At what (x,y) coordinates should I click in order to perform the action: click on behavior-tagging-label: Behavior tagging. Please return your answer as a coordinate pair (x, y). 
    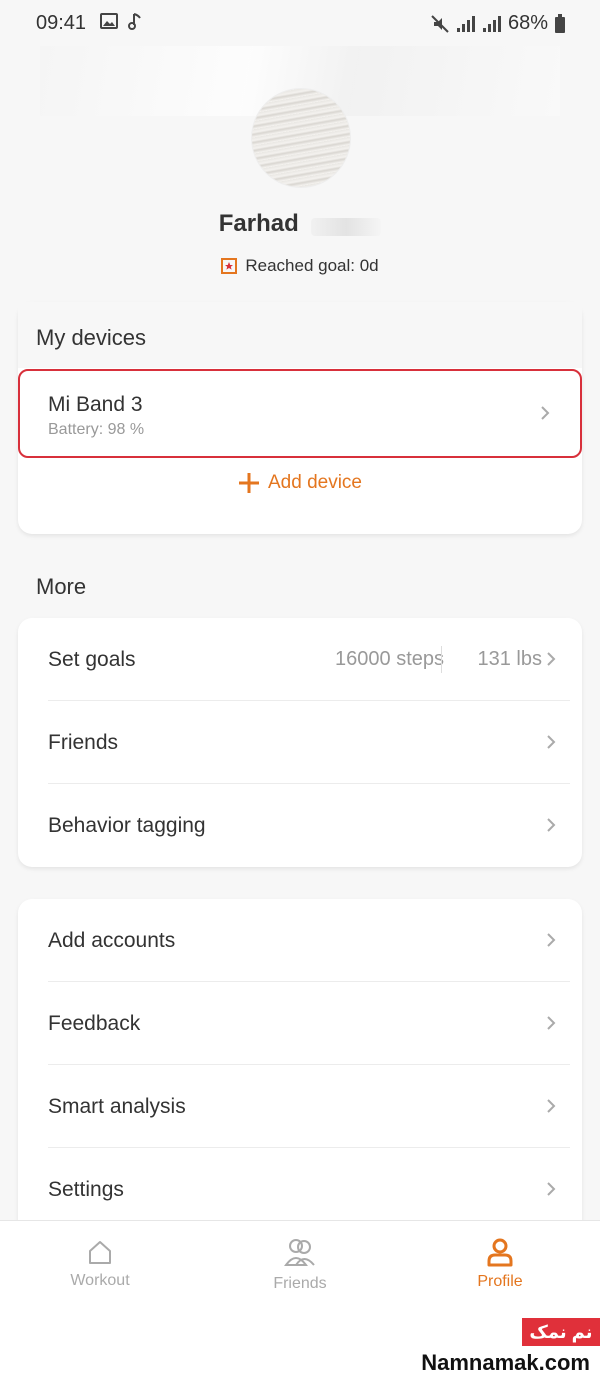
    Looking at the image, I should click on (127, 825).